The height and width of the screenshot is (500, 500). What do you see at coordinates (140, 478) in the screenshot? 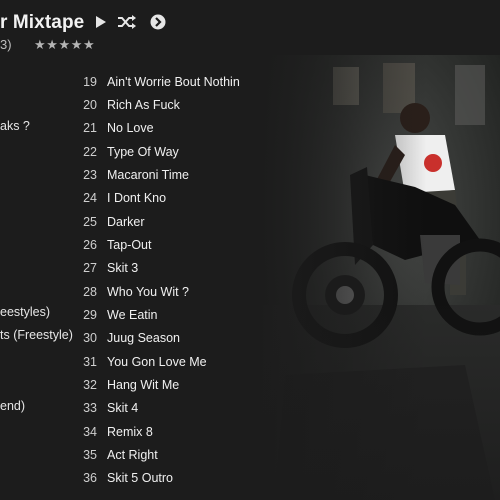
I see `track-title: Skit 5 Outro` at bounding box center [140, 478].